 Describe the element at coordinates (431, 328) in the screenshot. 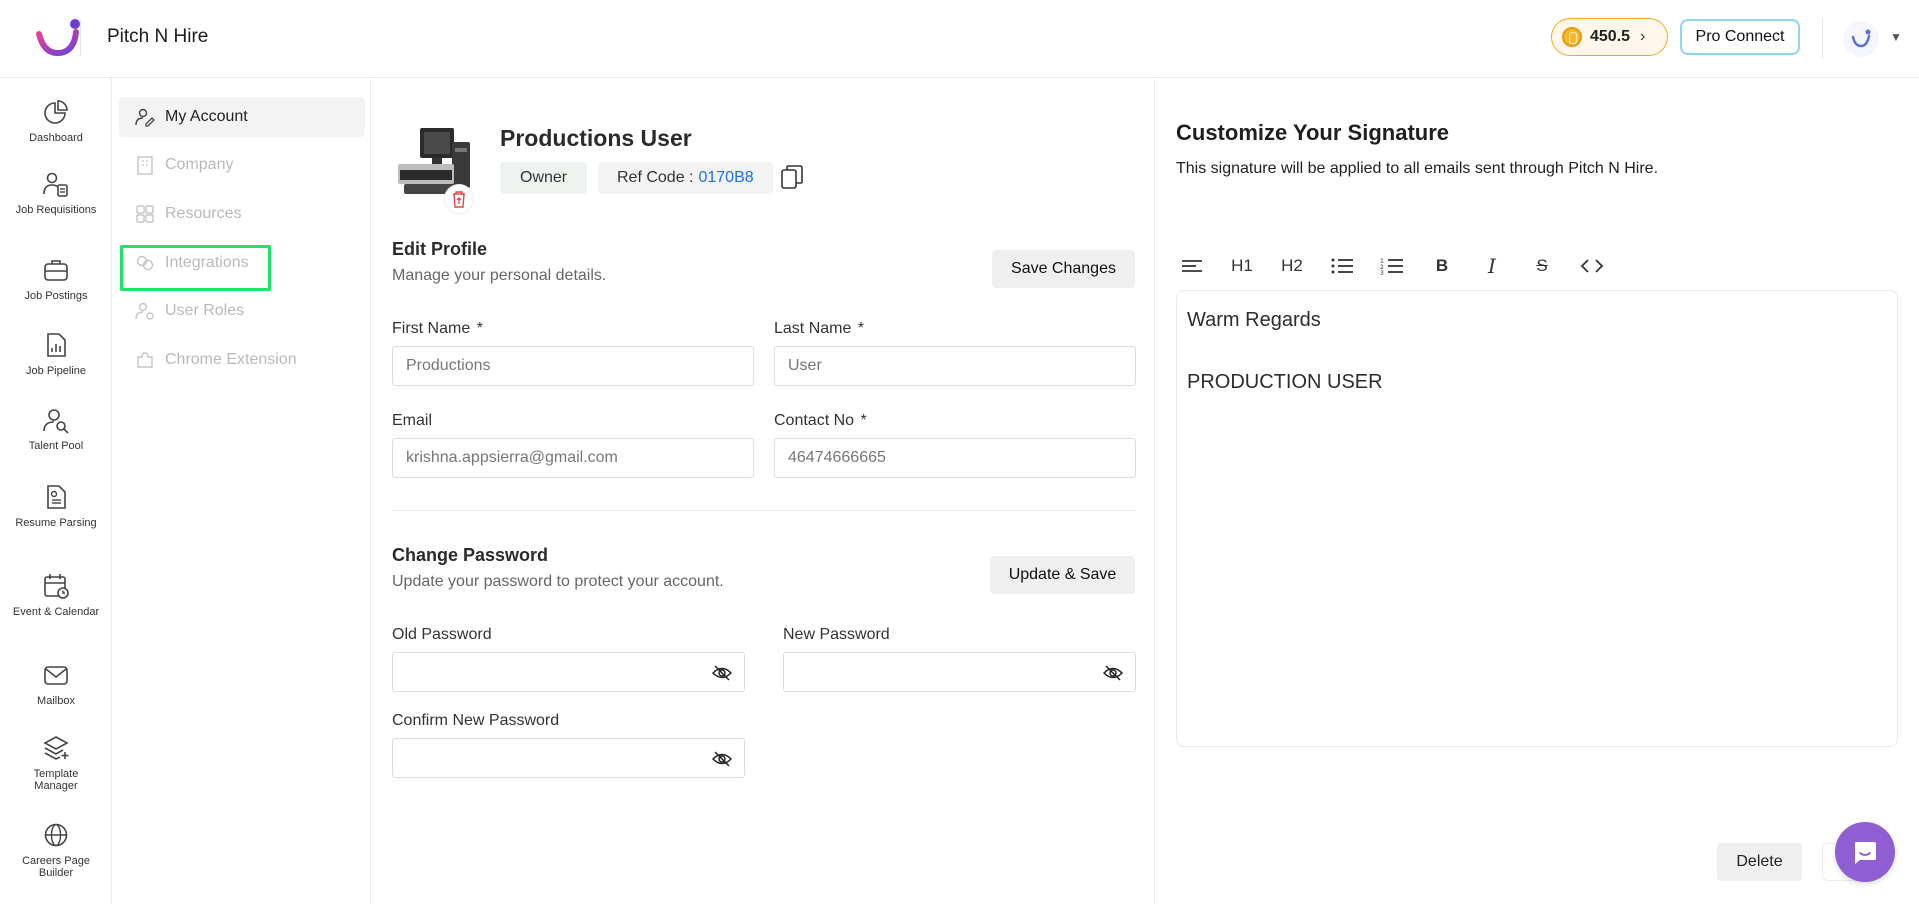

I see `first-name-label-text: First Name` at that location.